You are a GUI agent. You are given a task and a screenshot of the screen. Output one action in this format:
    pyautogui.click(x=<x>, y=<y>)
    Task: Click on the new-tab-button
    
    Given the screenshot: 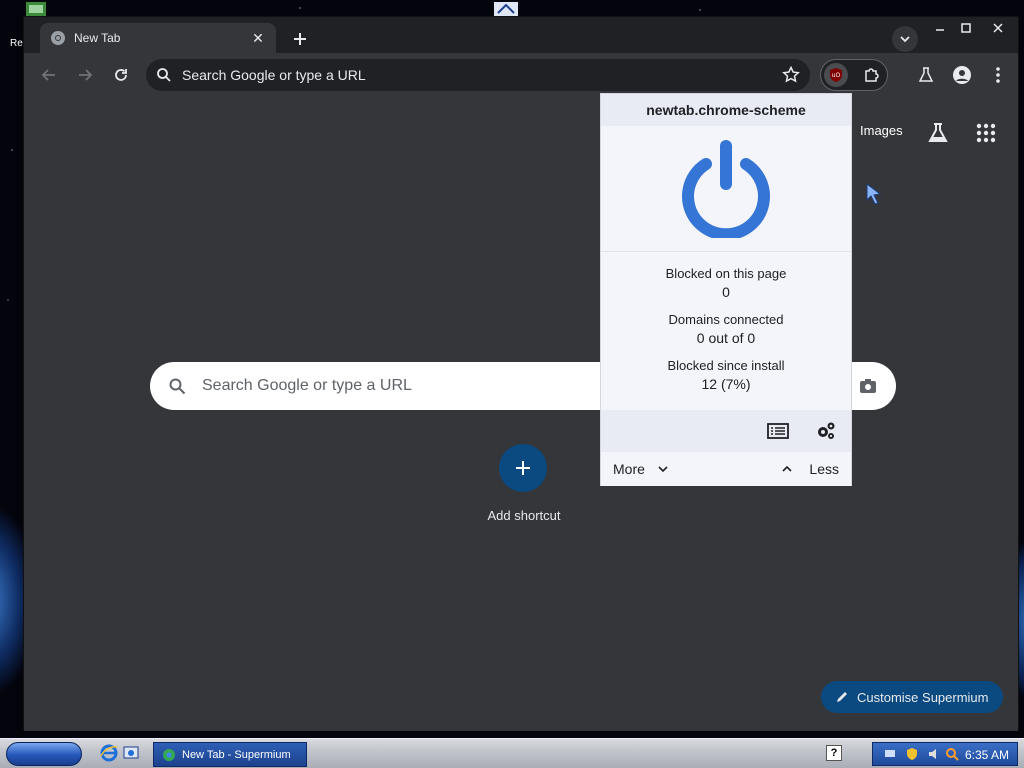 What is the action you would take?
    pyautogui.click(x=300, y=39)
    